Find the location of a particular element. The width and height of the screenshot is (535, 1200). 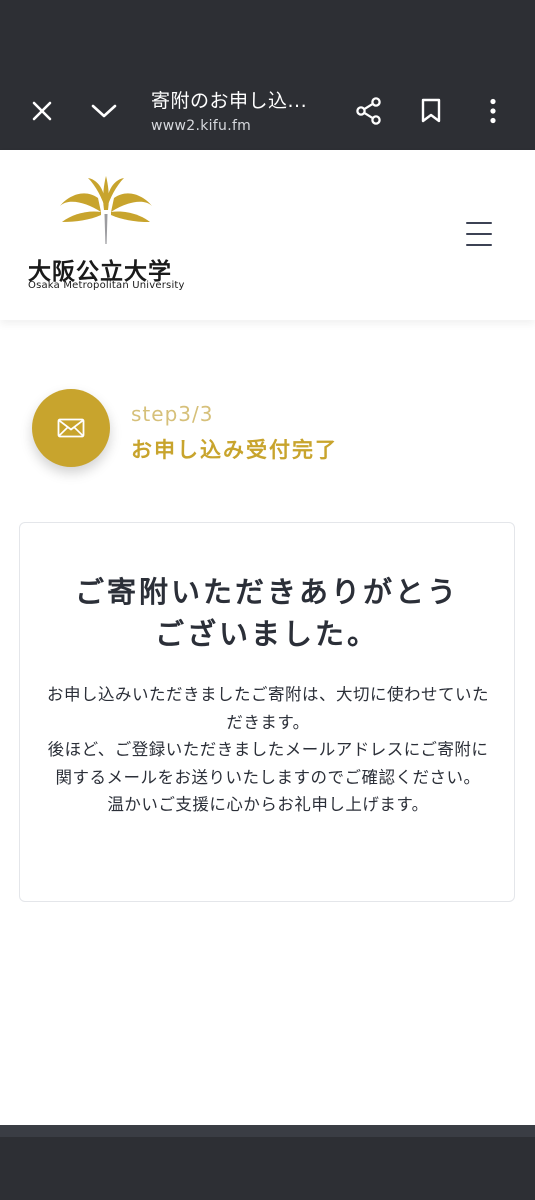

more-vert-icon is located at coordinates (493, 111).